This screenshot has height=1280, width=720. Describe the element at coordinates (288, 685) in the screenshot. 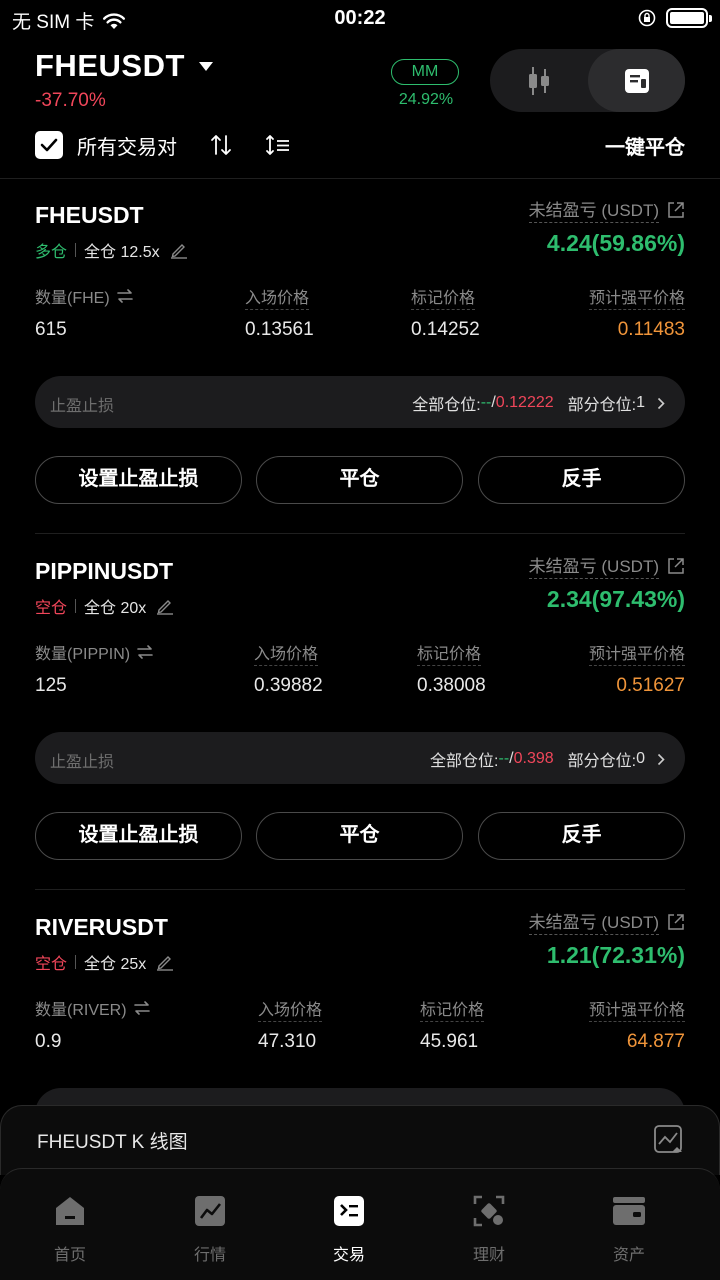

I see `entry-price-value: 0.39882` at that location.